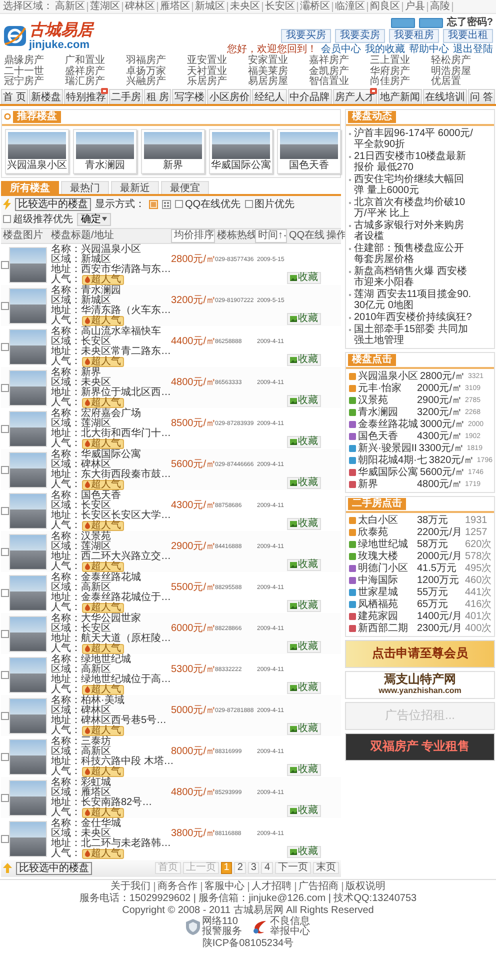  What do you see at coordinates (402, 23) in the screenshot?
I see `login-button` at bounding box center [402, 23].